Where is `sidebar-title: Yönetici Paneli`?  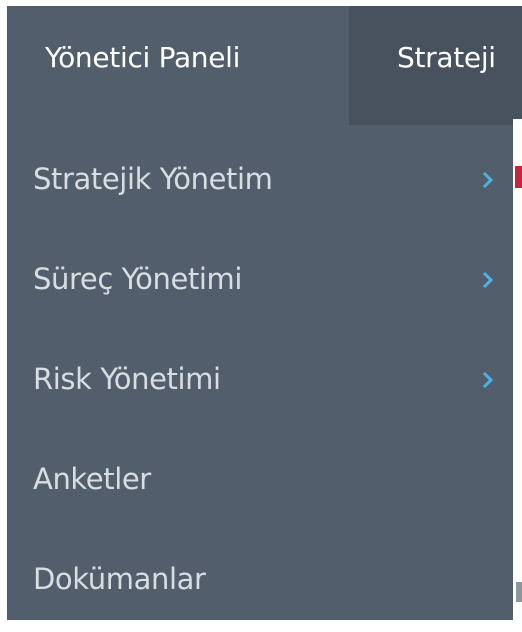
sidebar-title: Yönetici Paneli is located at coordinates (143, 57).